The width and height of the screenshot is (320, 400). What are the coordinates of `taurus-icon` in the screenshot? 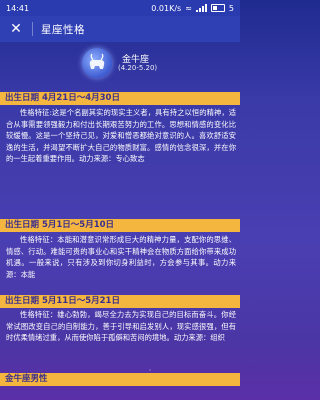 It's located at (97, 63).